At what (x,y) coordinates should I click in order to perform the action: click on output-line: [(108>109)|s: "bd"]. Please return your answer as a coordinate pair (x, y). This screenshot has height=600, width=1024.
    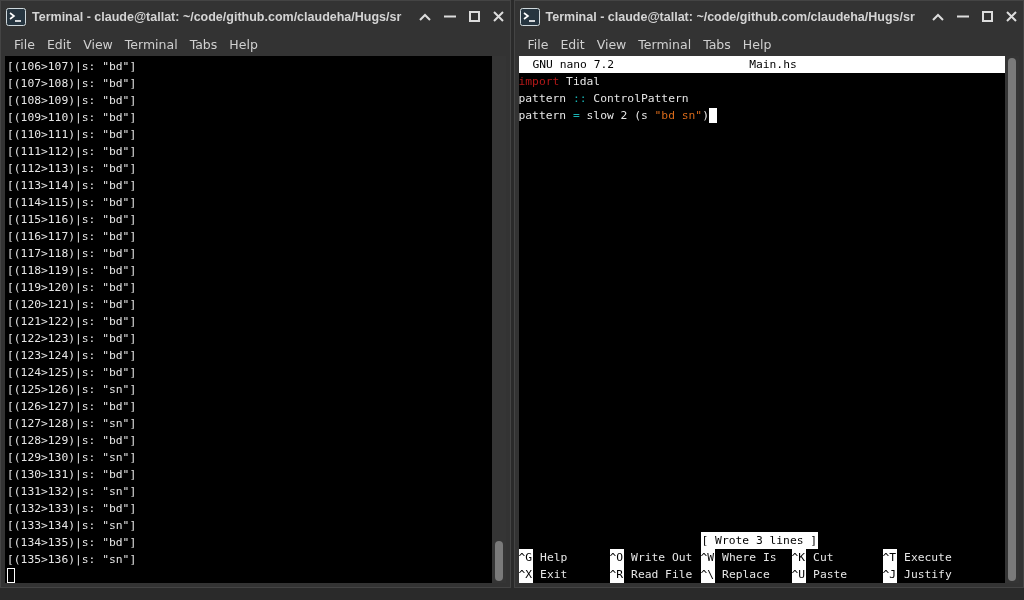
    Looking at the image, I should click on (72, 101).